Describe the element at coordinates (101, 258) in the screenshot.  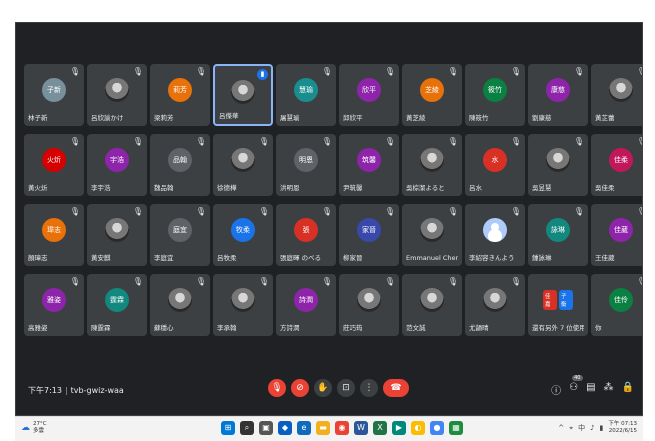
I see `participant-name: 黃安麒` at that location.